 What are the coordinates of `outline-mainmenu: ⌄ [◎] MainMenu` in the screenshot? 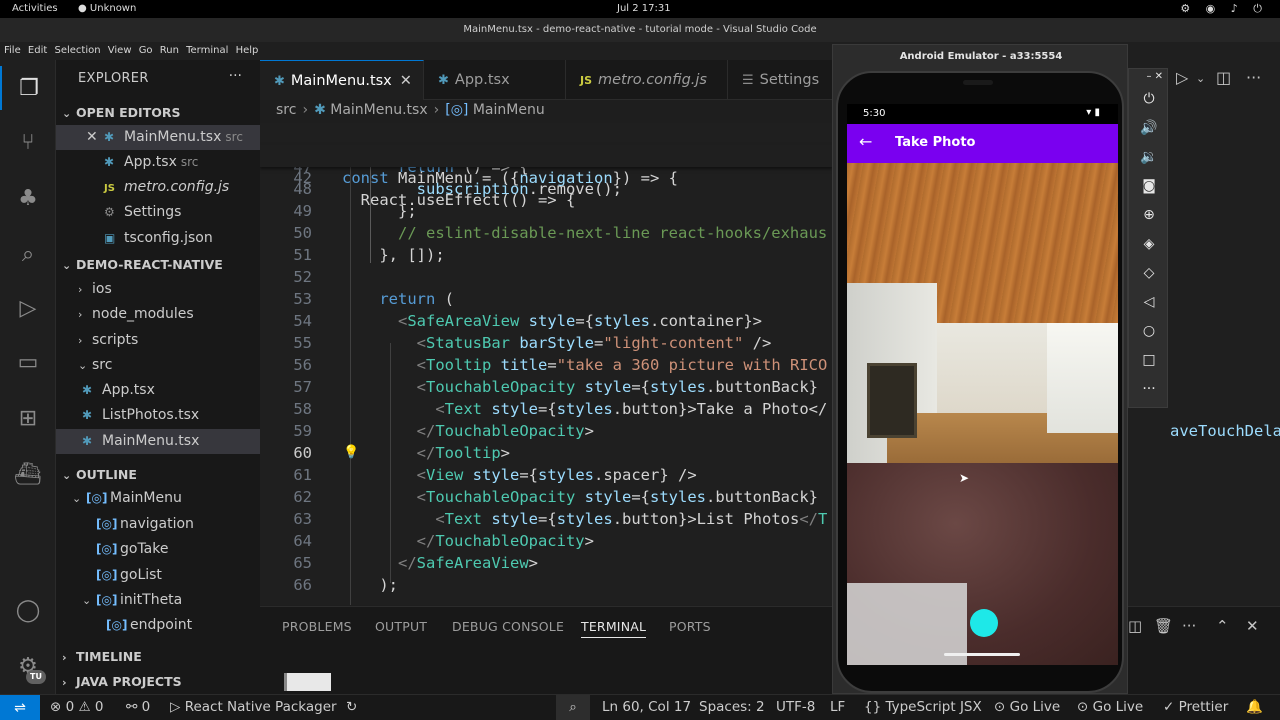 It's located at (158, 498).